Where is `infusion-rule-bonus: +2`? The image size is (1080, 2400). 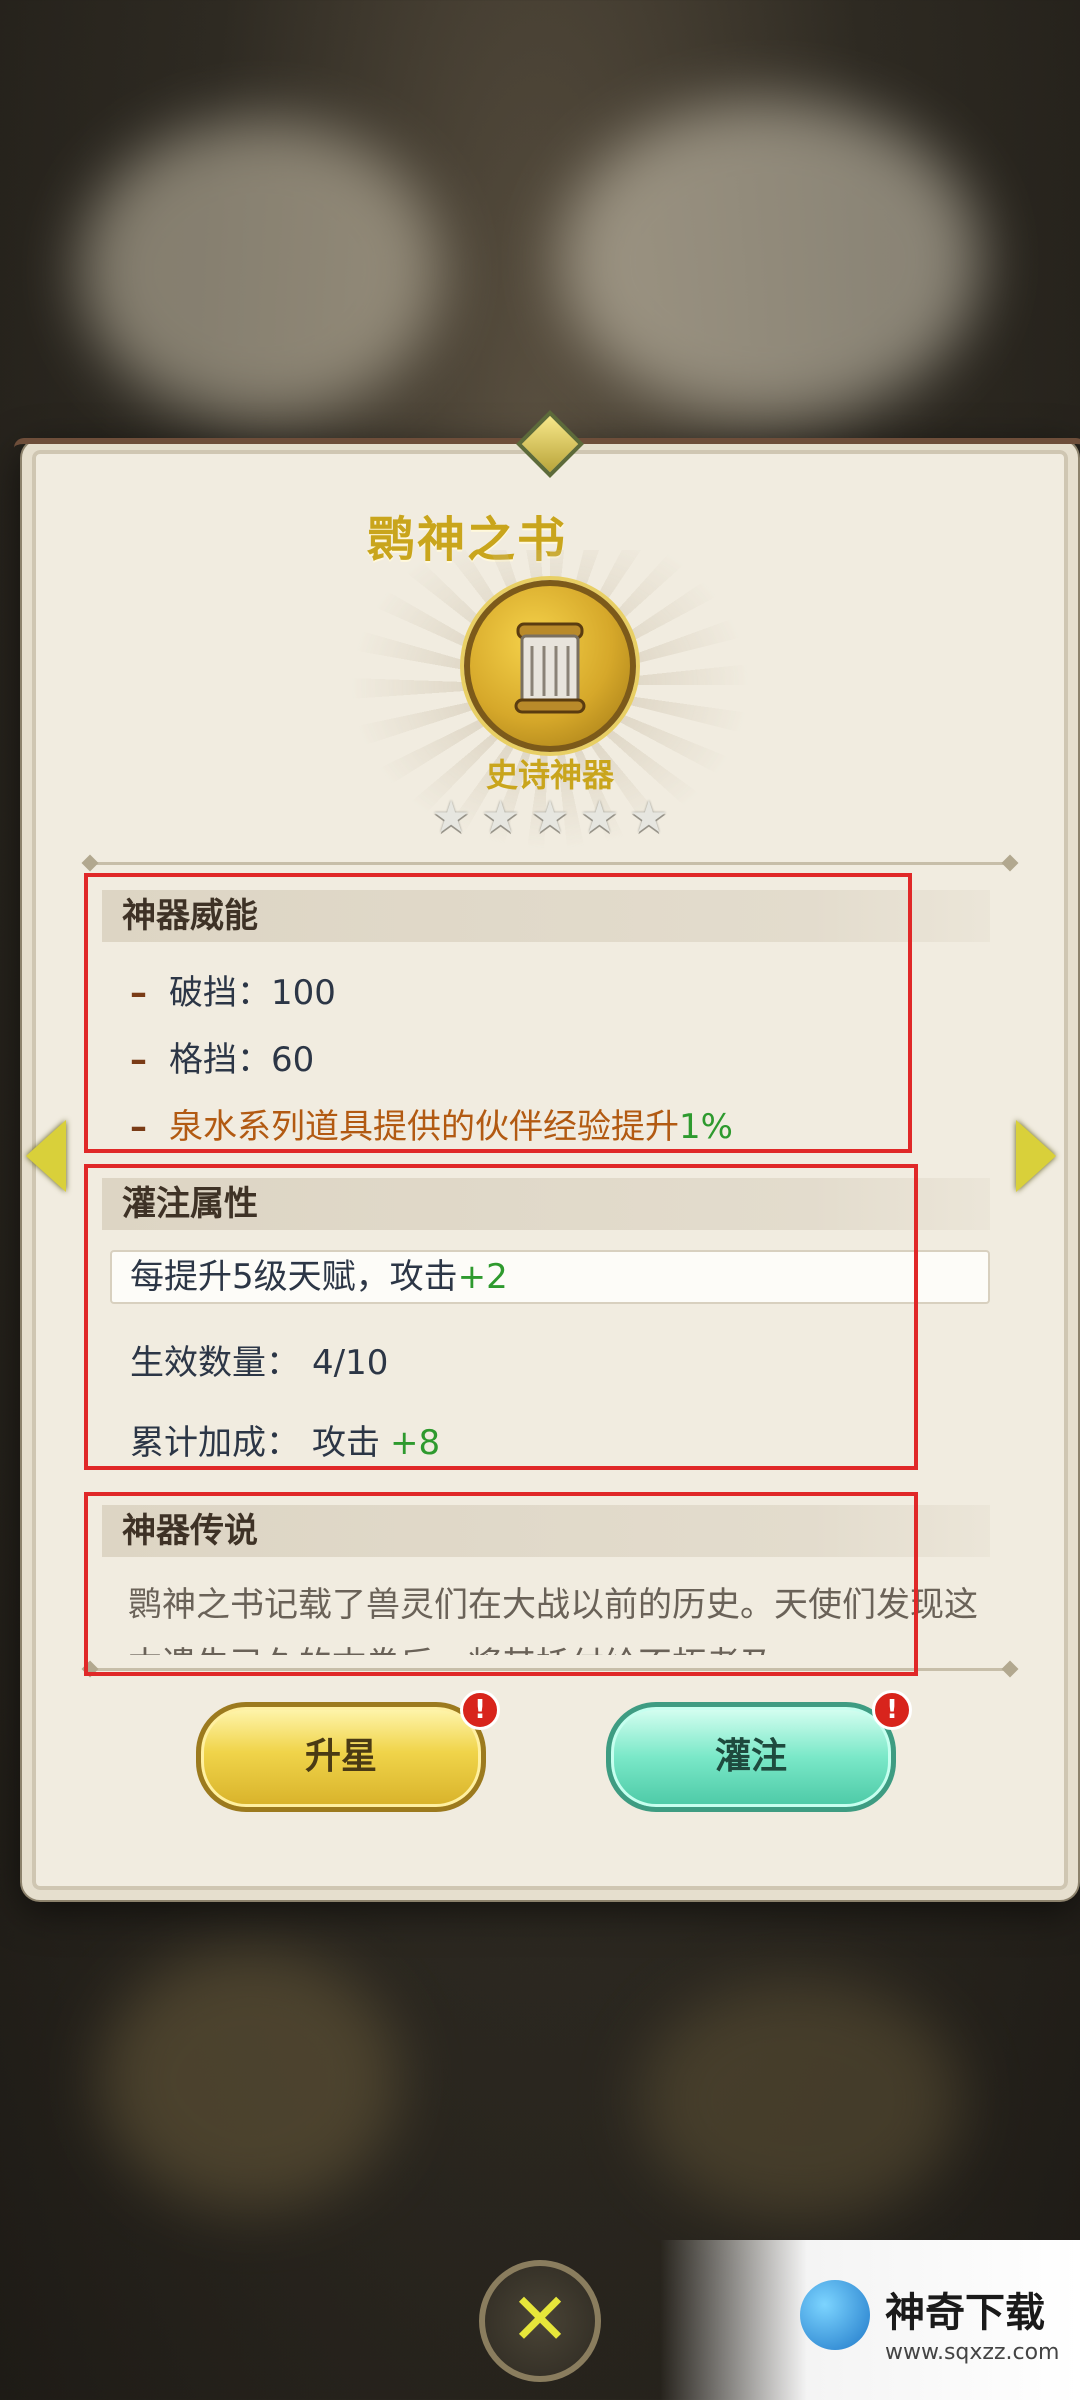
infusion-rule-bonus: +2 is located at coordinates (482, 1277).